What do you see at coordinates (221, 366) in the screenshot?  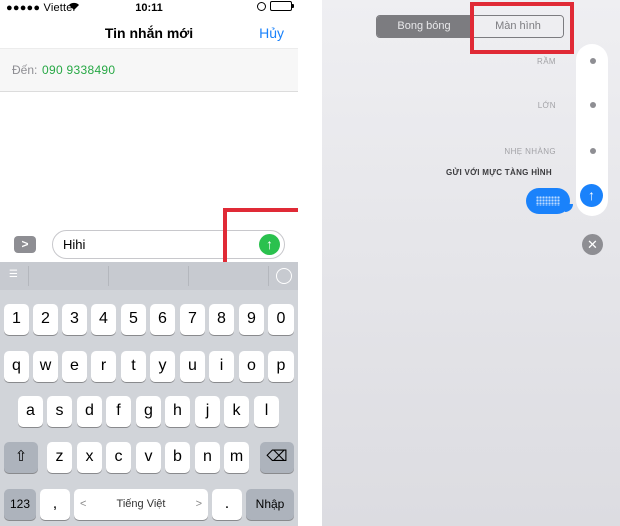 I see `key-i: i` at bounding box center [221, 366].